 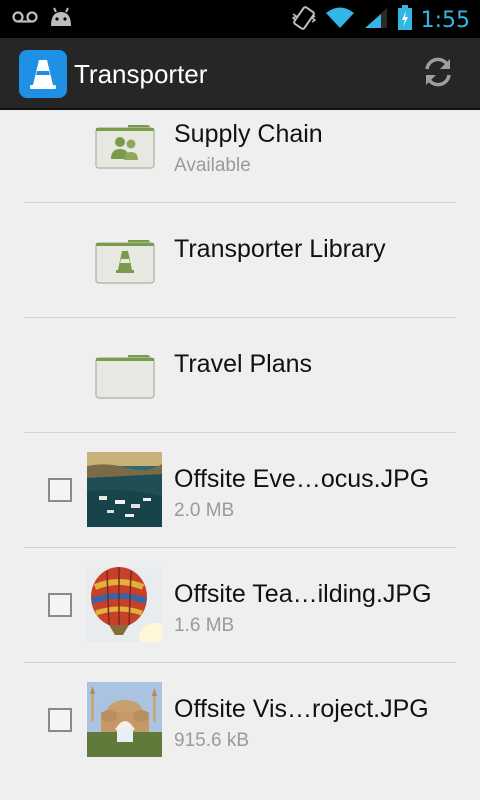 What do you see at coordinates (204, 510) in the screenshot?
I see `file-size: 2.0 MB` at bounding box center [204, 510].